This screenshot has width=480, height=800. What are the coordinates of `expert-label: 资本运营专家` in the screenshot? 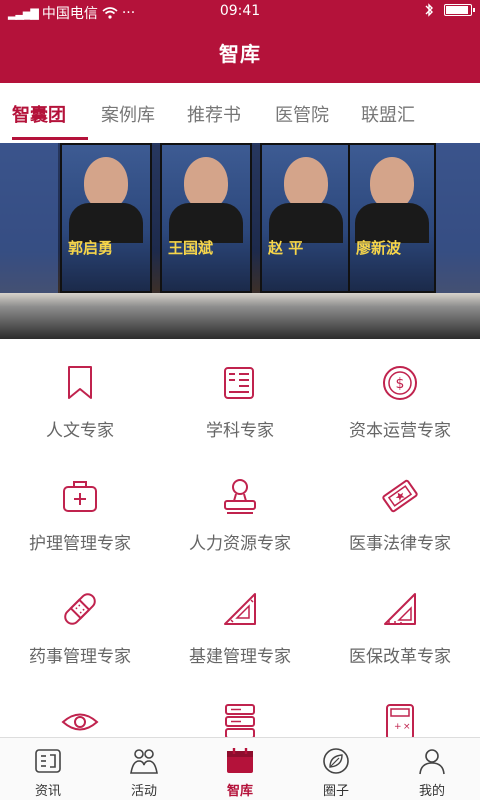 It's located at (400, 431).